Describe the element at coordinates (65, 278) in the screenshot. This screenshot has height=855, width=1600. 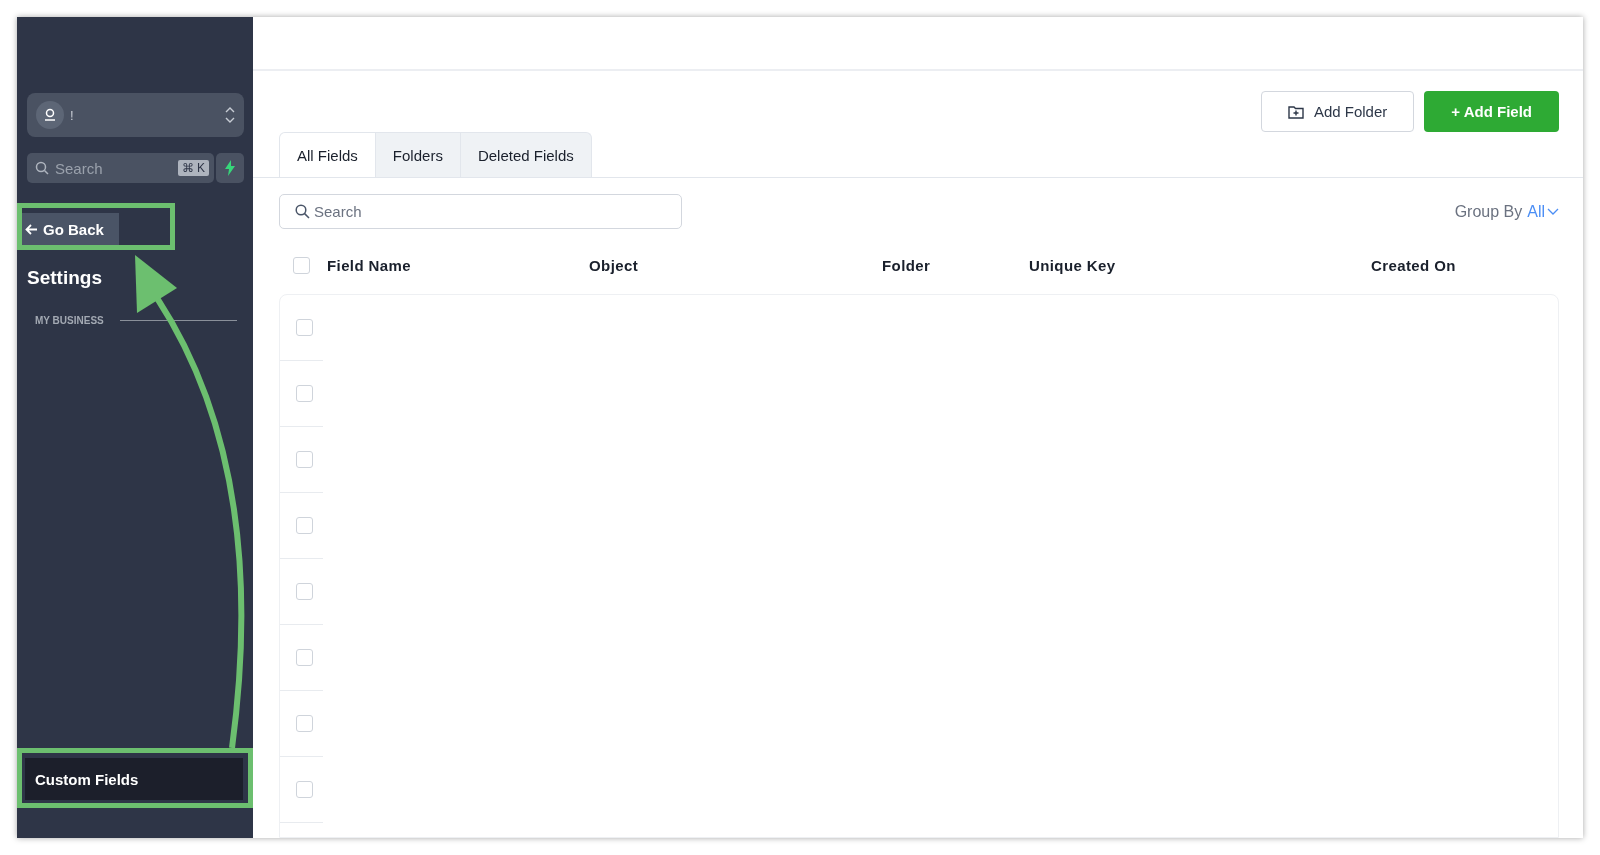
I see `settings-title: Settings` at that location.